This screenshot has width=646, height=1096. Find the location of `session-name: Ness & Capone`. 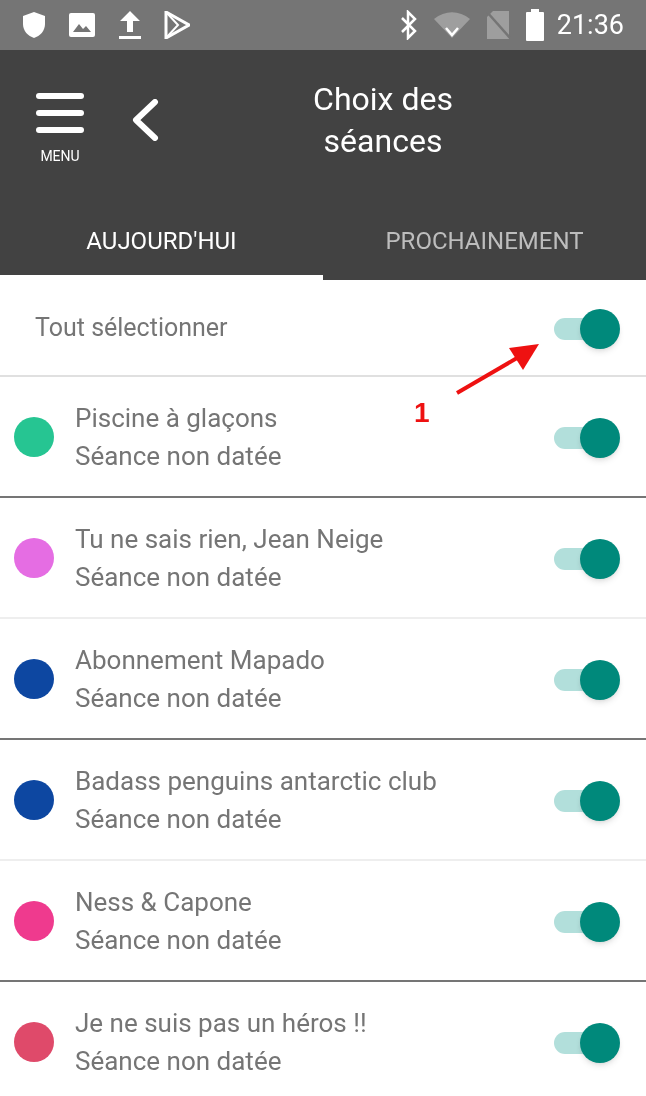

session-name: Ness & Capone is located at coordinates (163, 902).